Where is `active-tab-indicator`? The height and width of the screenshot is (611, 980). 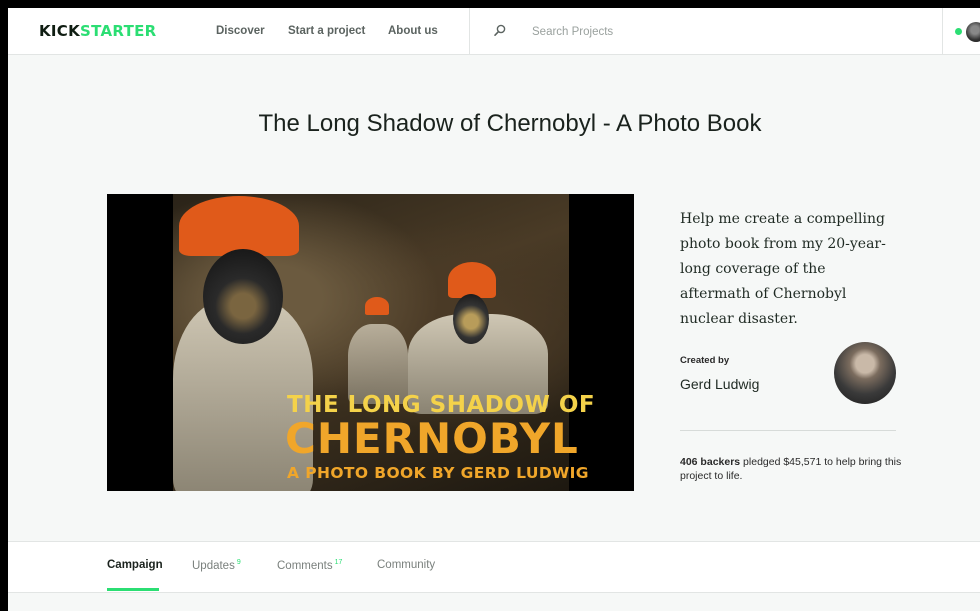 active-tab-indicator is located at coordinates (133, 589).